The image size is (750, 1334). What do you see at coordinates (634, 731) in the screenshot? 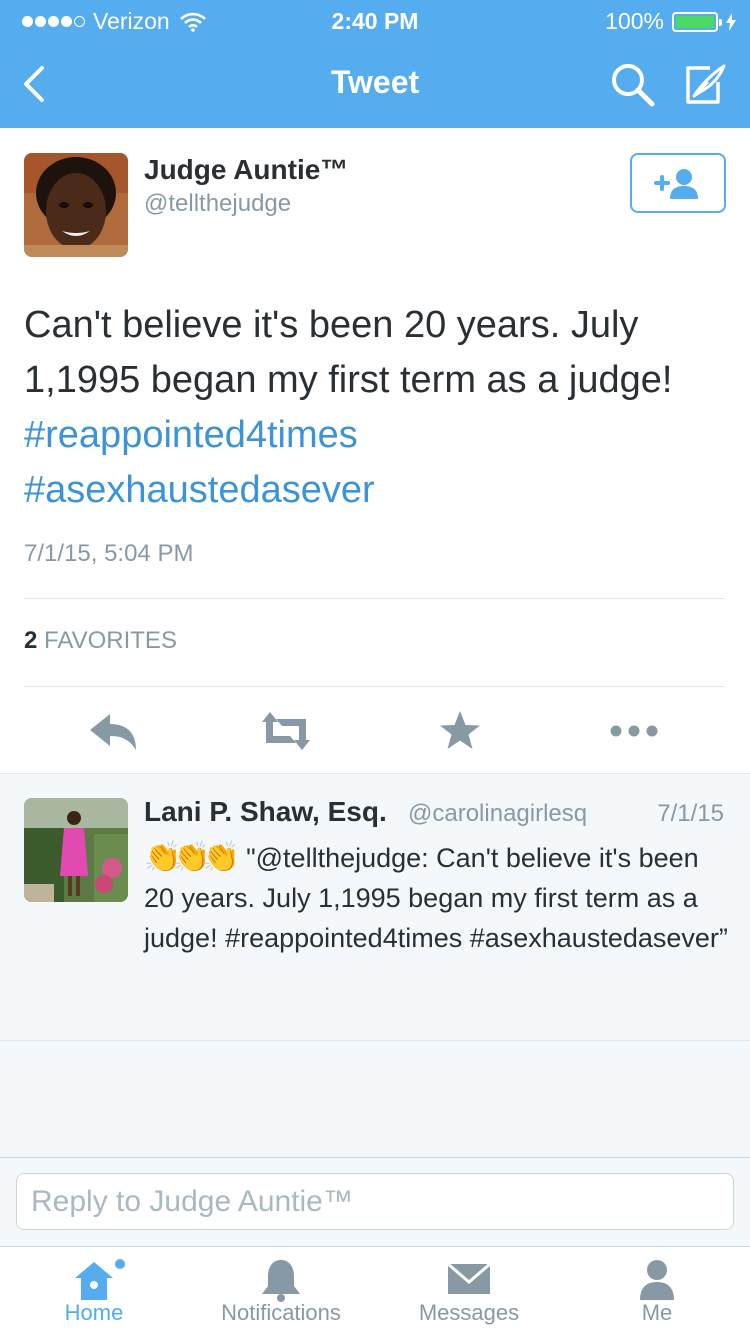
I see `more-icon` at bounding box center [634, 731].